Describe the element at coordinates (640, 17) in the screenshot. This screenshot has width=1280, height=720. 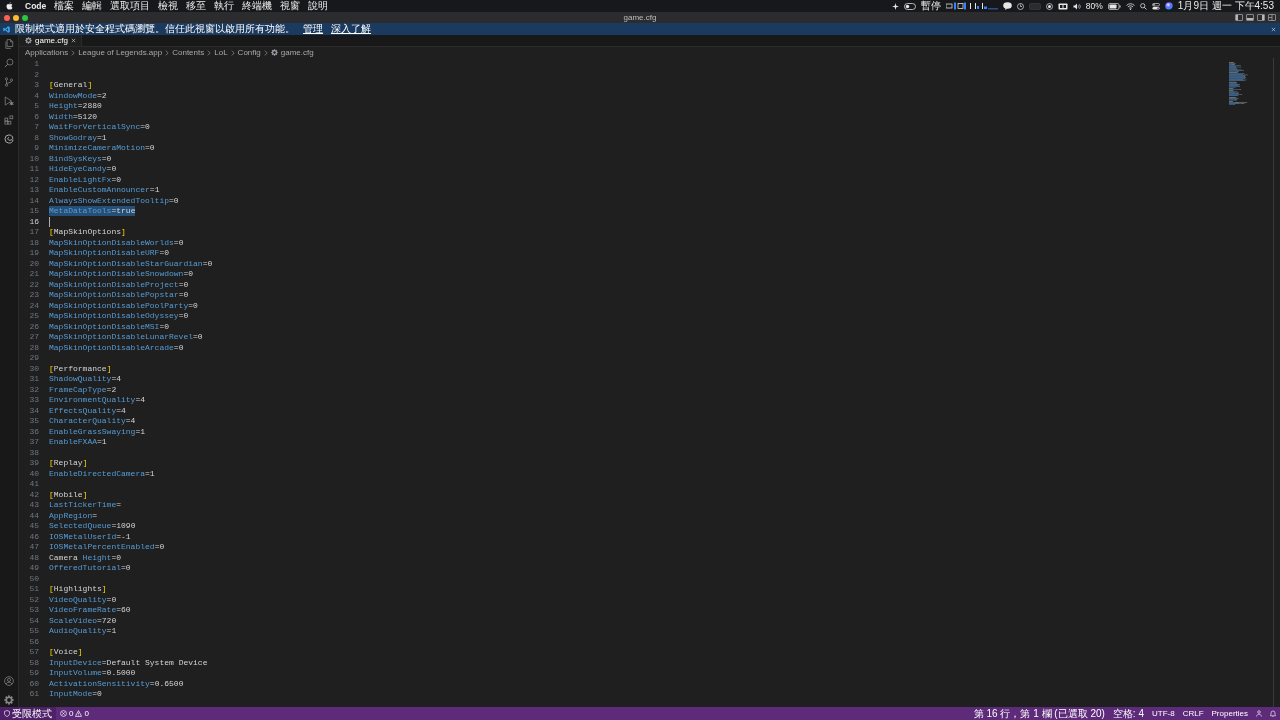
I see `window-title: game.cfg` at that location.